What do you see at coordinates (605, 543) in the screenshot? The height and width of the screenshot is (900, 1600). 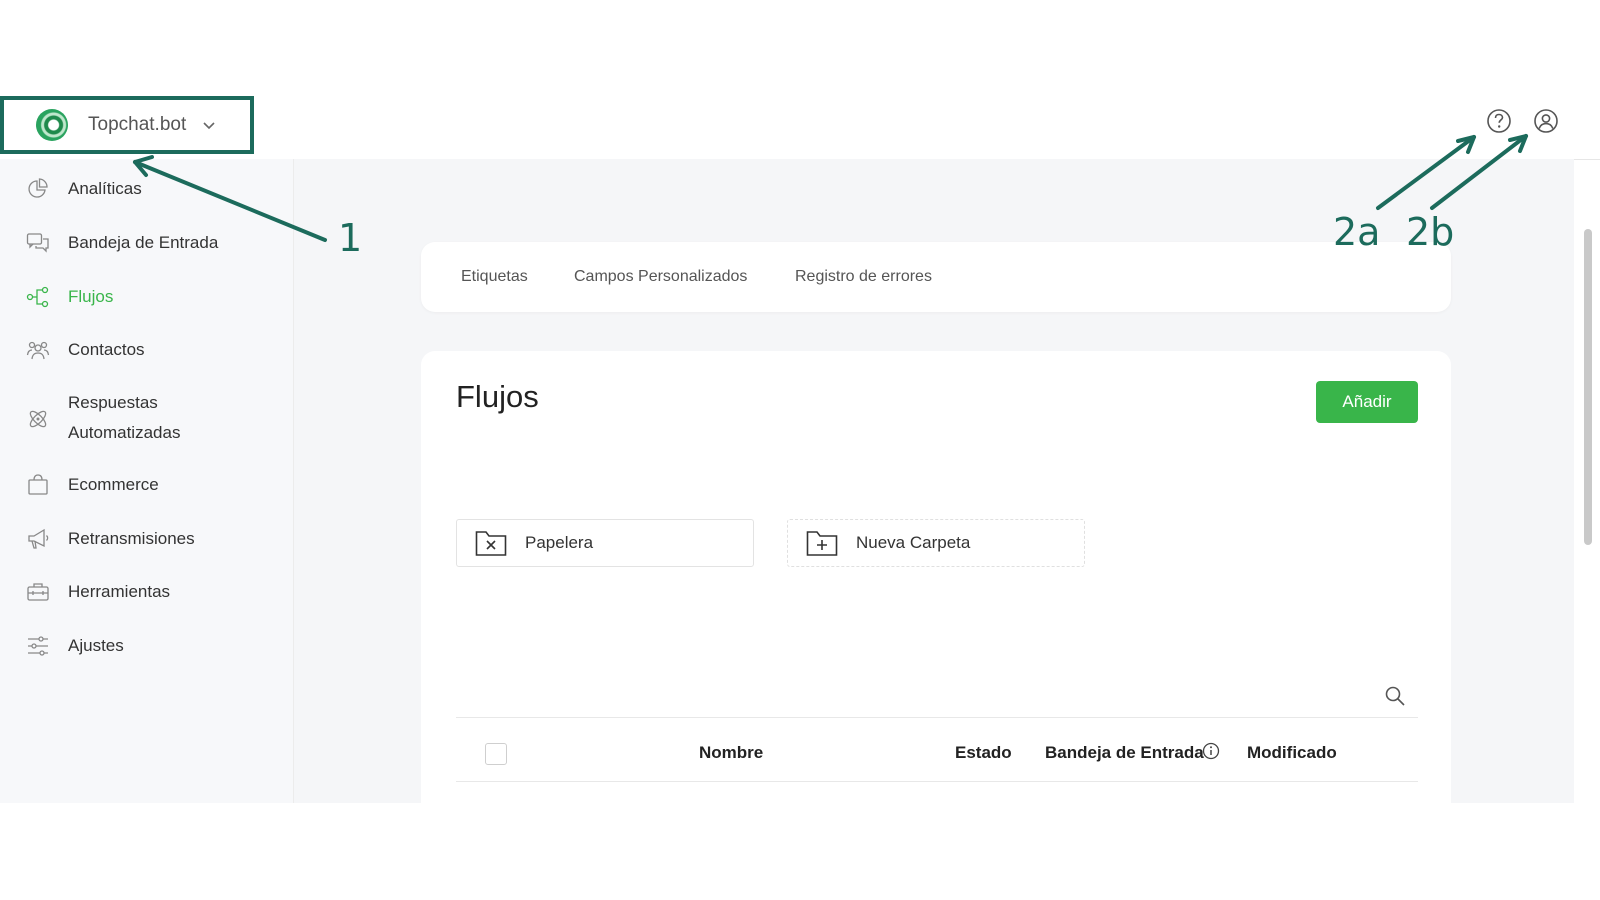 I see `folder-papelera: Papelera` at bounding box center [605, 543].